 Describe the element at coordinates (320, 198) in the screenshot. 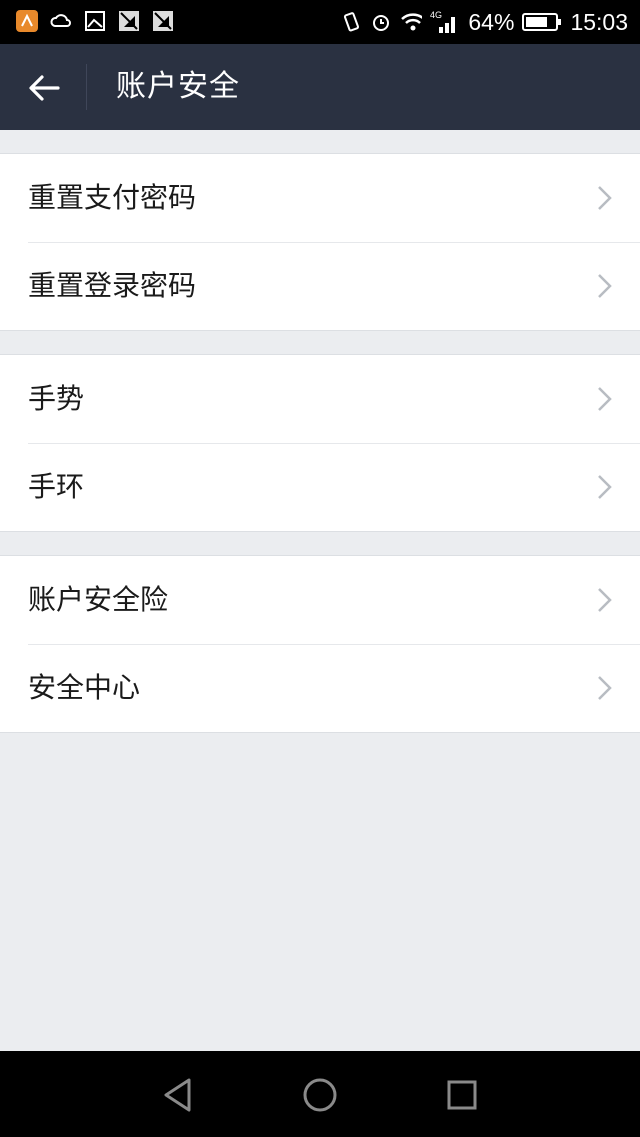

I see `list-item-reset-pay-password: 重置支付密码` at that location.